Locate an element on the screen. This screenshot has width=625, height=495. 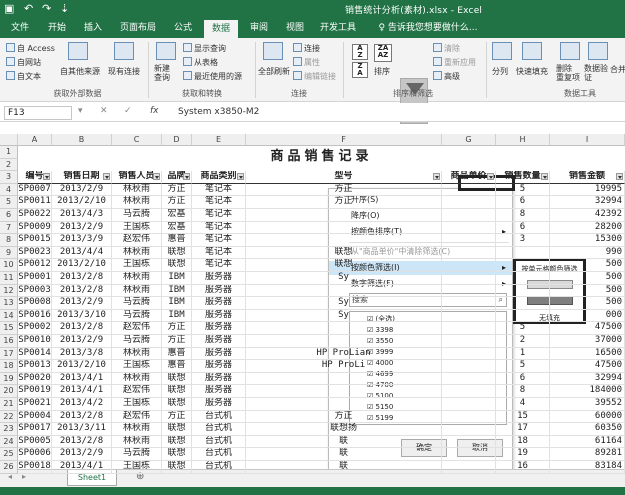
table-cell: 宏基 is located at coordinates (177, 215).